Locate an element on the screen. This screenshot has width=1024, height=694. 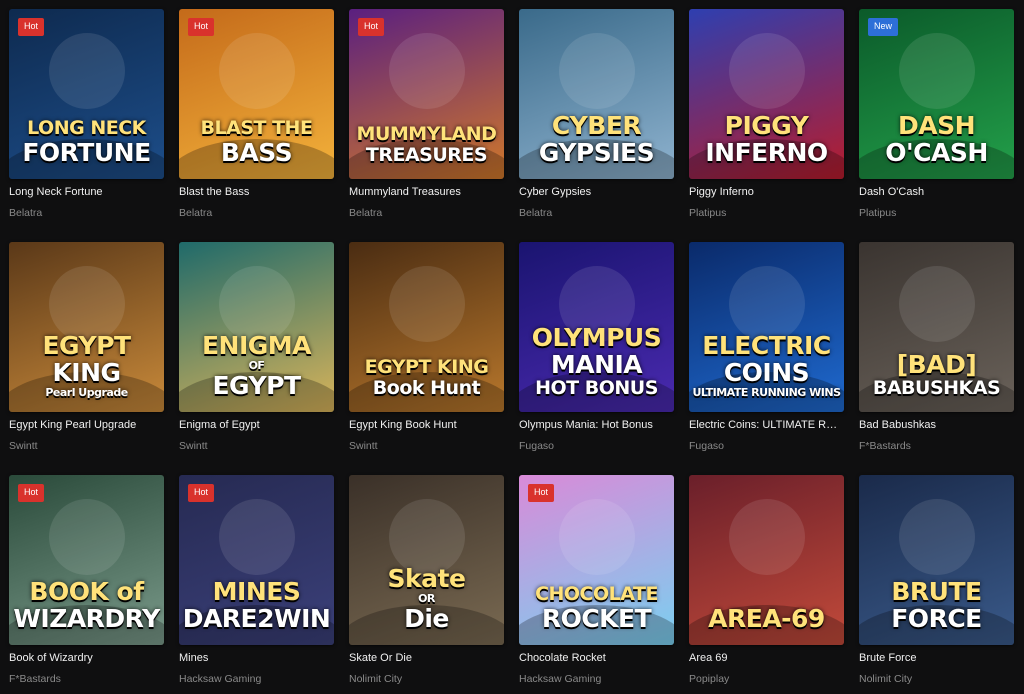
game-thumbnail: CYBER GYPSIES is located at coordinates (596, 94).